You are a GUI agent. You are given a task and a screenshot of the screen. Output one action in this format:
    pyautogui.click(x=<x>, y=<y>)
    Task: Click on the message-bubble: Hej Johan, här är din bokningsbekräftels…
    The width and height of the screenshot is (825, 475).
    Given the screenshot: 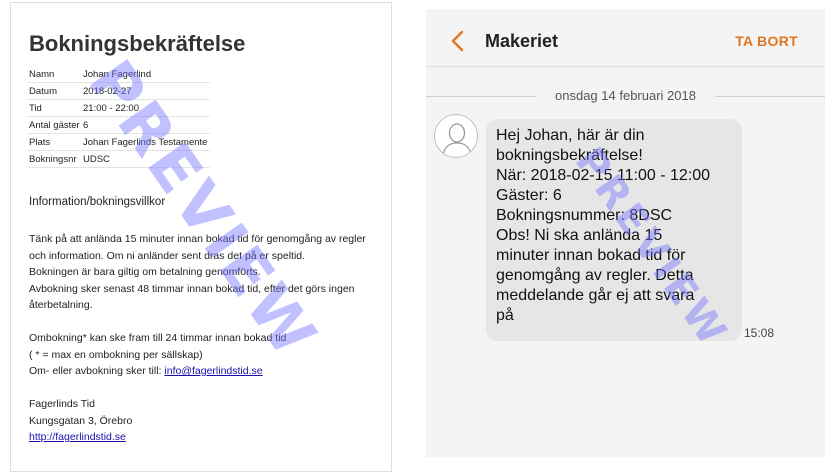 What is the action you would take?
    pyautogui.click(x=614, y=230)
    